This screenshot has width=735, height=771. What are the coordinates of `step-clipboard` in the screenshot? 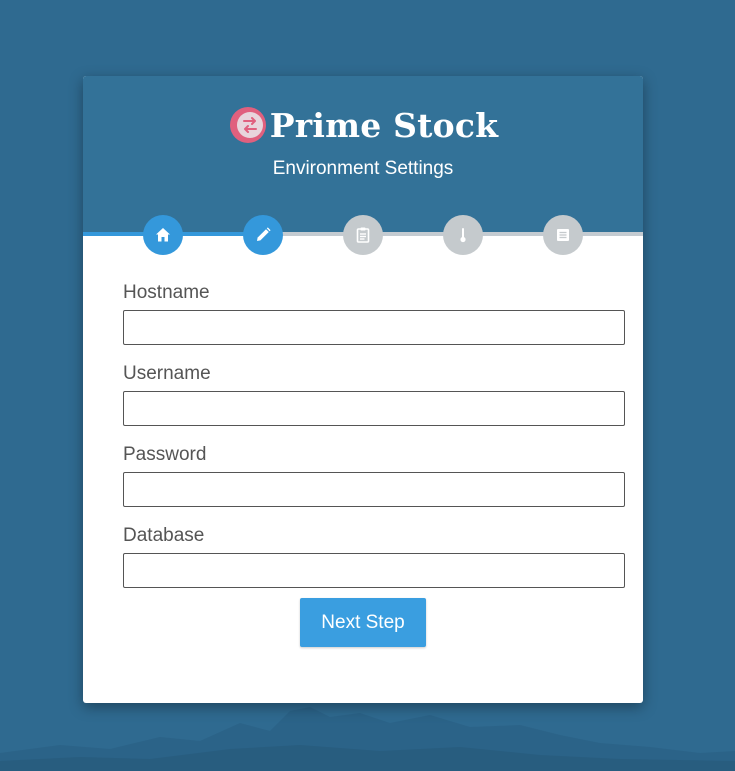 It's located at (363, 235).